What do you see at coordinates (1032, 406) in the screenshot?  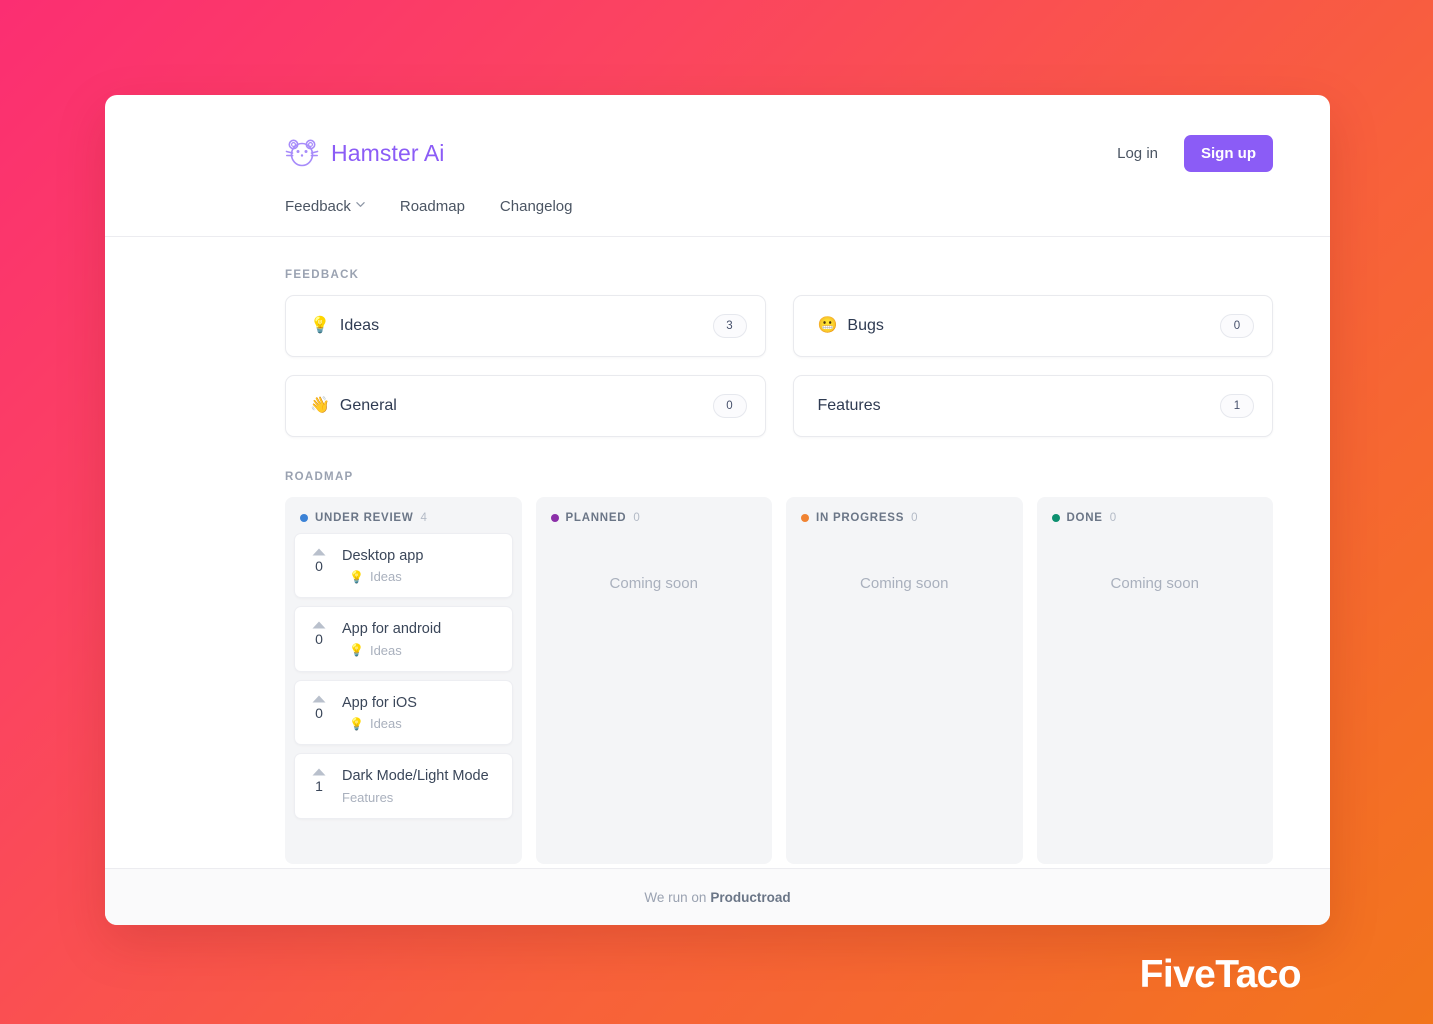 I see `feedback-card-features: Features 1` at bounding box center [1032, 406].